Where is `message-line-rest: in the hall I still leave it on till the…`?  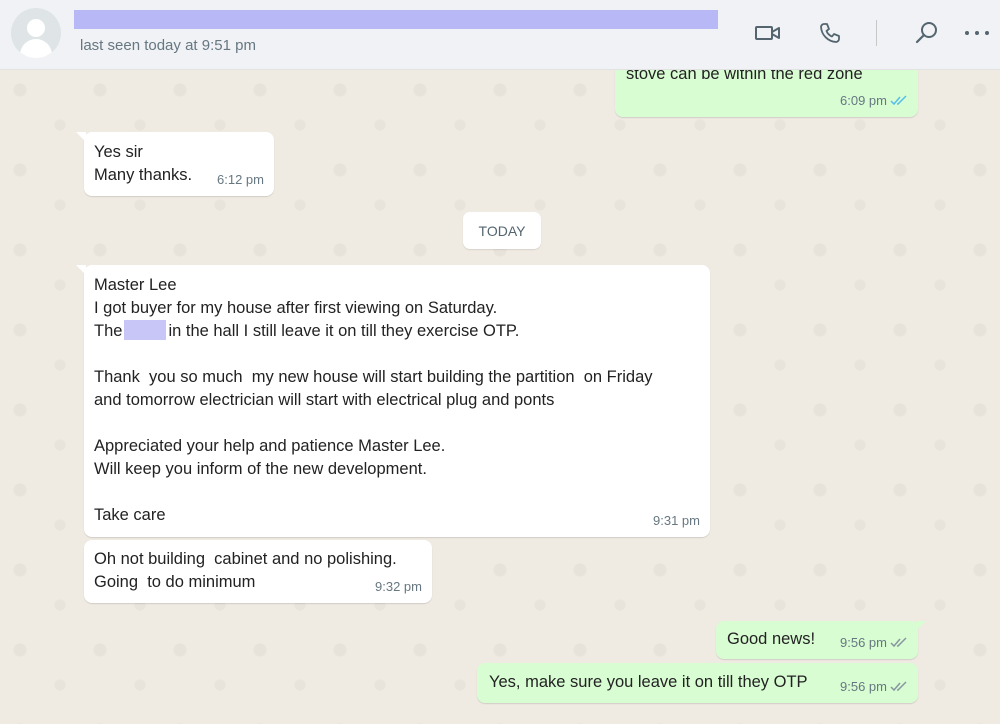 message-line-rest: in the hall I still leave it on till the… is located at coordinates (344, 331).